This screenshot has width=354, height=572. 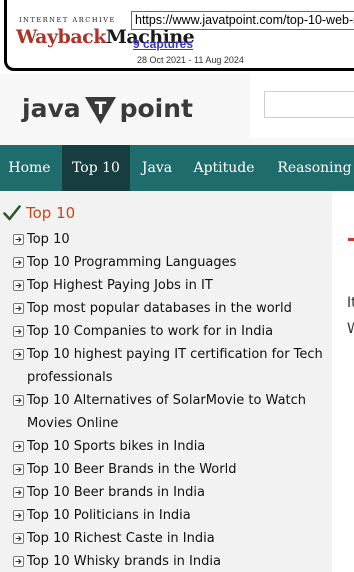 I want to click on sidebar-item: Top 10 Beer brands in India, so click(x=166, y=492).